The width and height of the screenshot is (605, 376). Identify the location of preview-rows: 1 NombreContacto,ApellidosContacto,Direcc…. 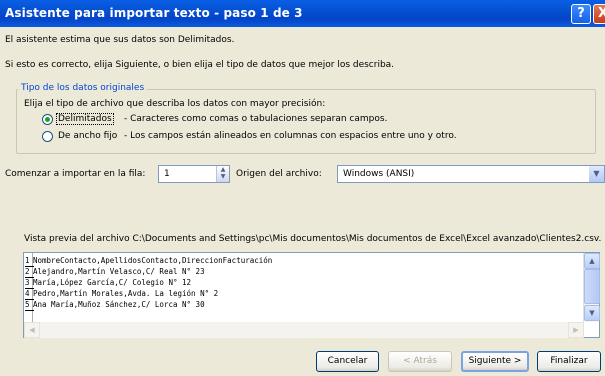
(148, 283).